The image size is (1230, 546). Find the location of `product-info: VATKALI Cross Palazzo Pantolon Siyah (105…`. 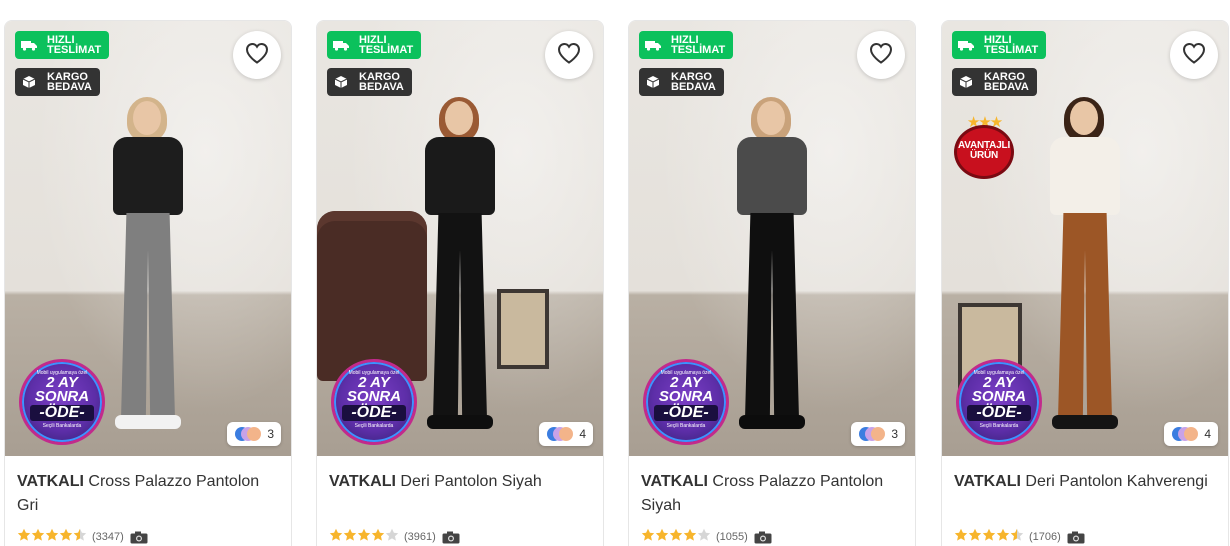

product-info: VATKALI Cross Palazzo Pantolon Siyah (105… is located at coordinates (772, 500).